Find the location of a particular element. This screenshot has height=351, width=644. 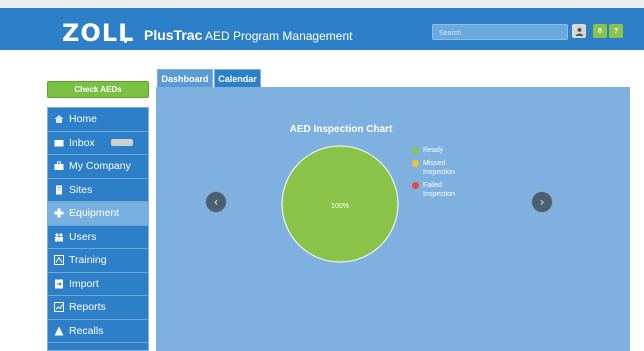

browser-strip is located at coordinates (322, 4).